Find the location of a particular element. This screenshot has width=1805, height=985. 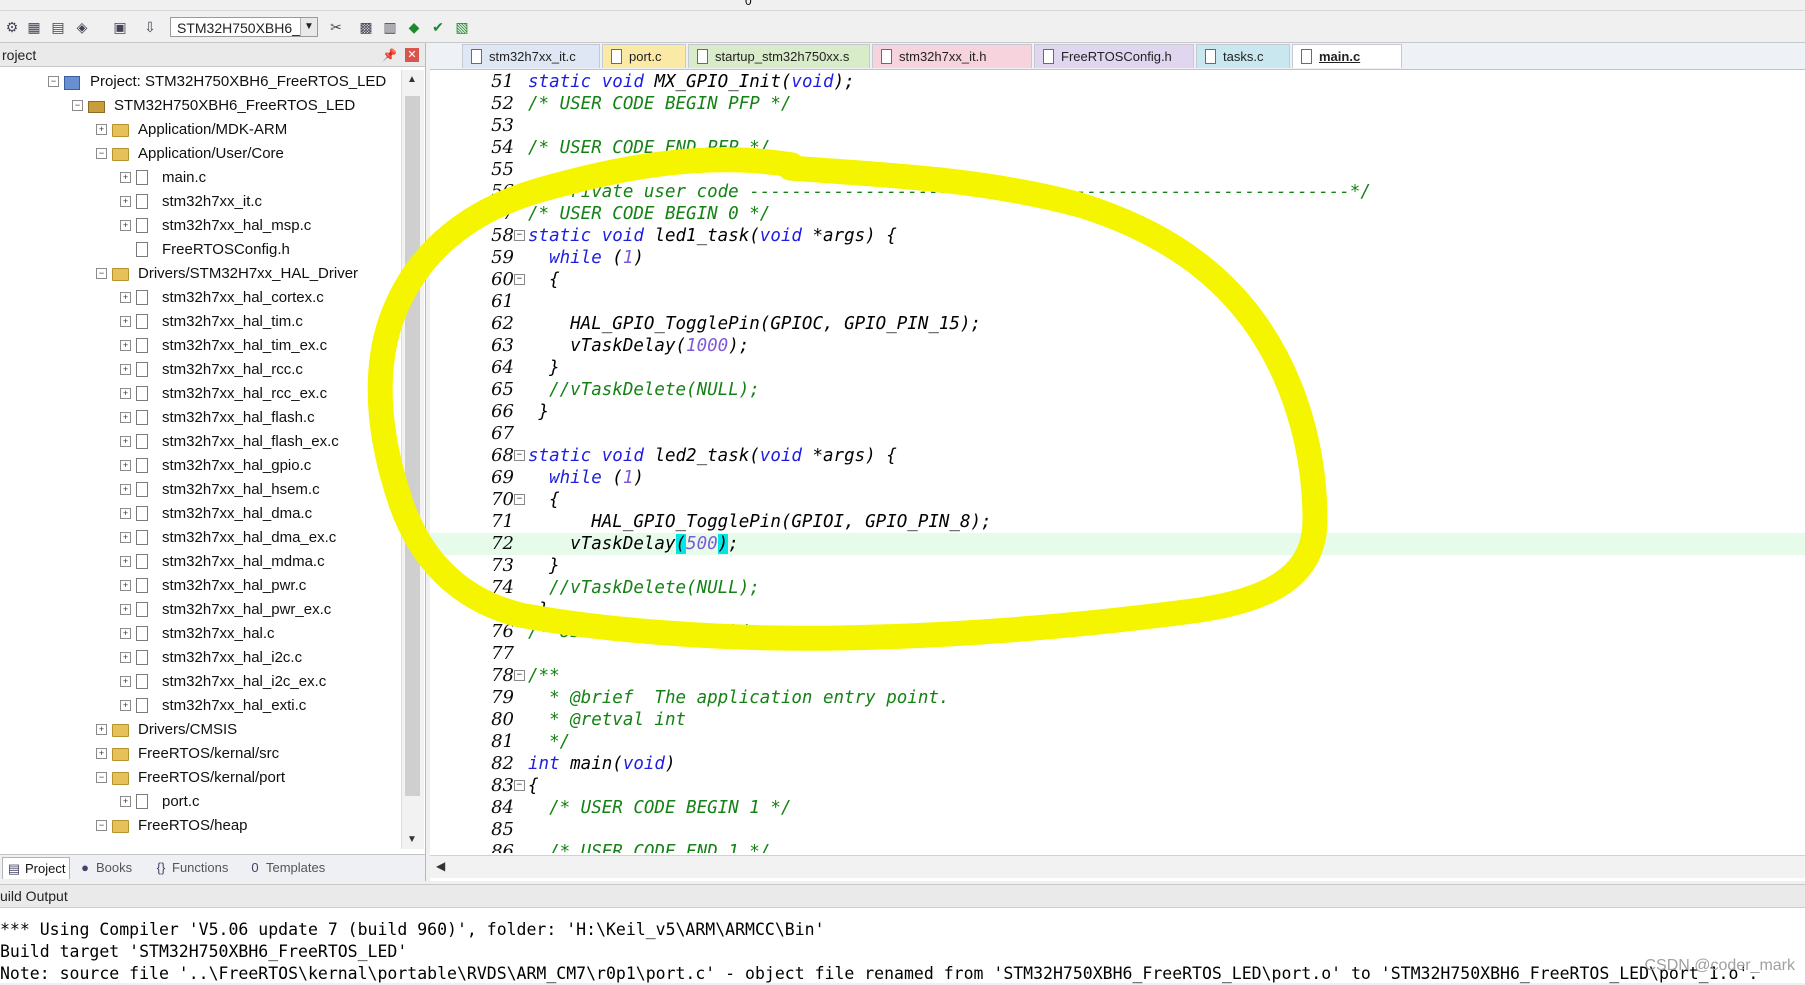

scrollbar-thumb is located at coordinates (412, 446).